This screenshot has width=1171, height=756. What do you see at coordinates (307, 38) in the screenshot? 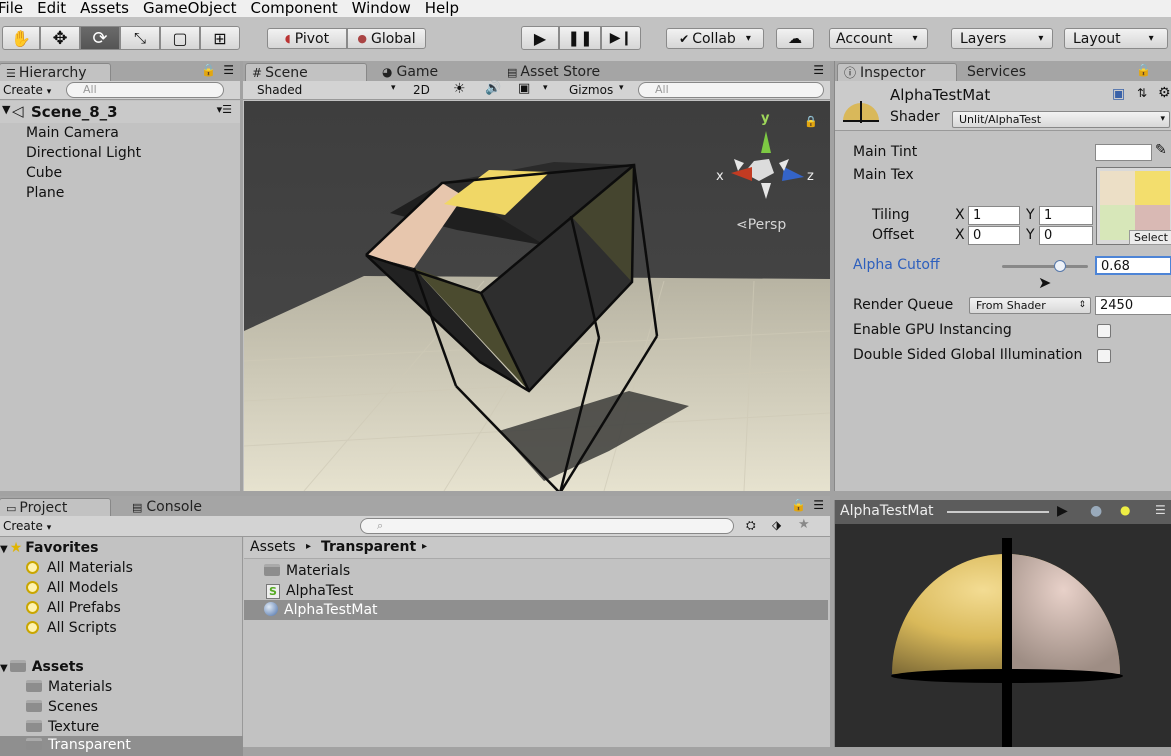
I see `pivot-toggle: ◖ Pivot` at bounding box center [307, 38].